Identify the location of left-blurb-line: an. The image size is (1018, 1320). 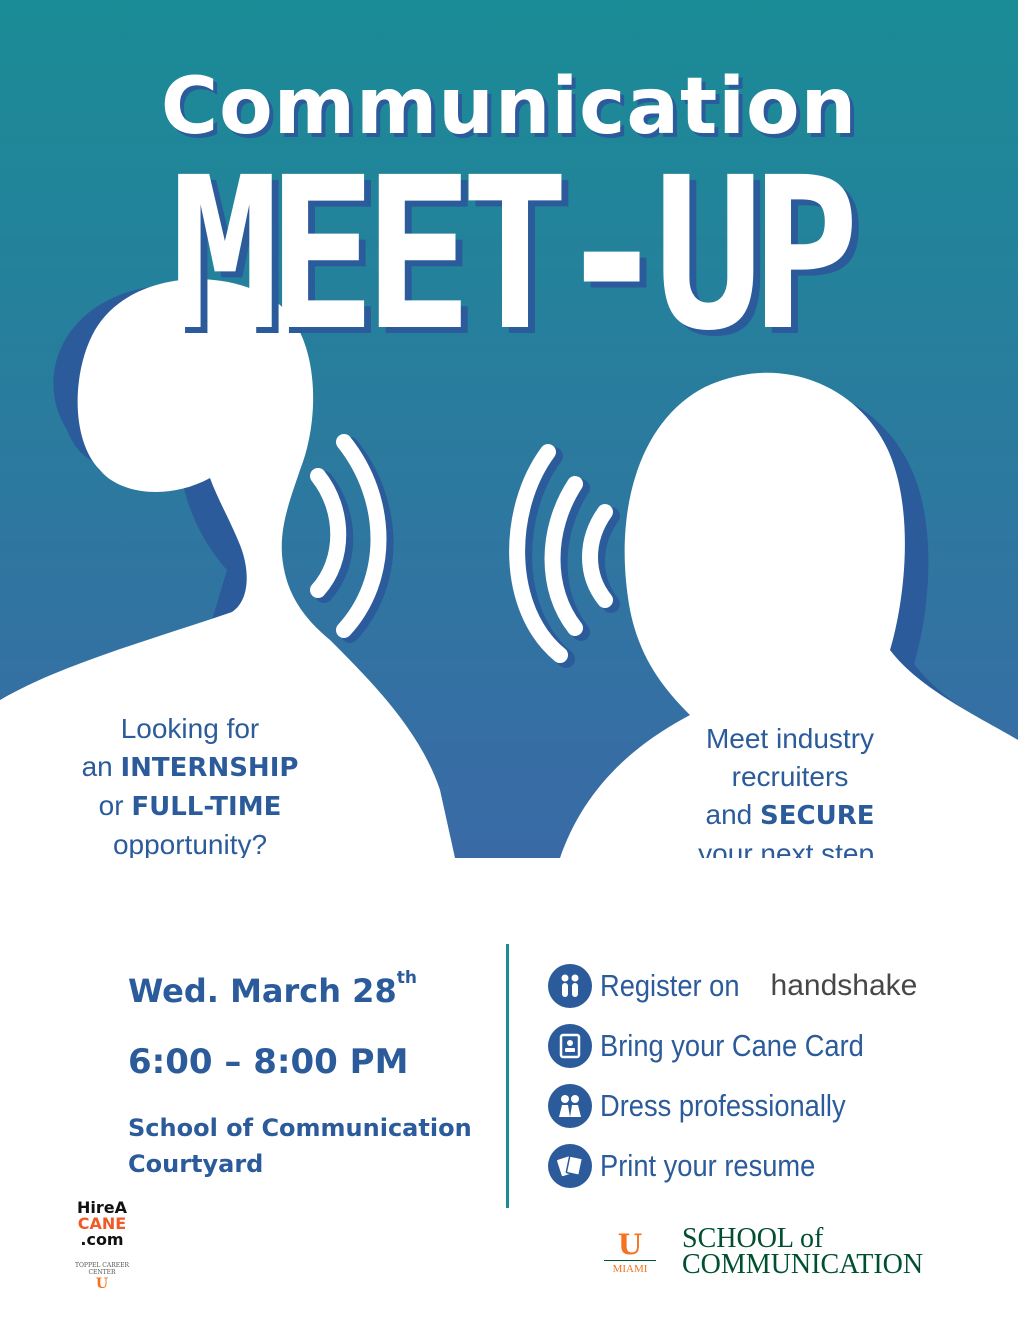
(97, 766).